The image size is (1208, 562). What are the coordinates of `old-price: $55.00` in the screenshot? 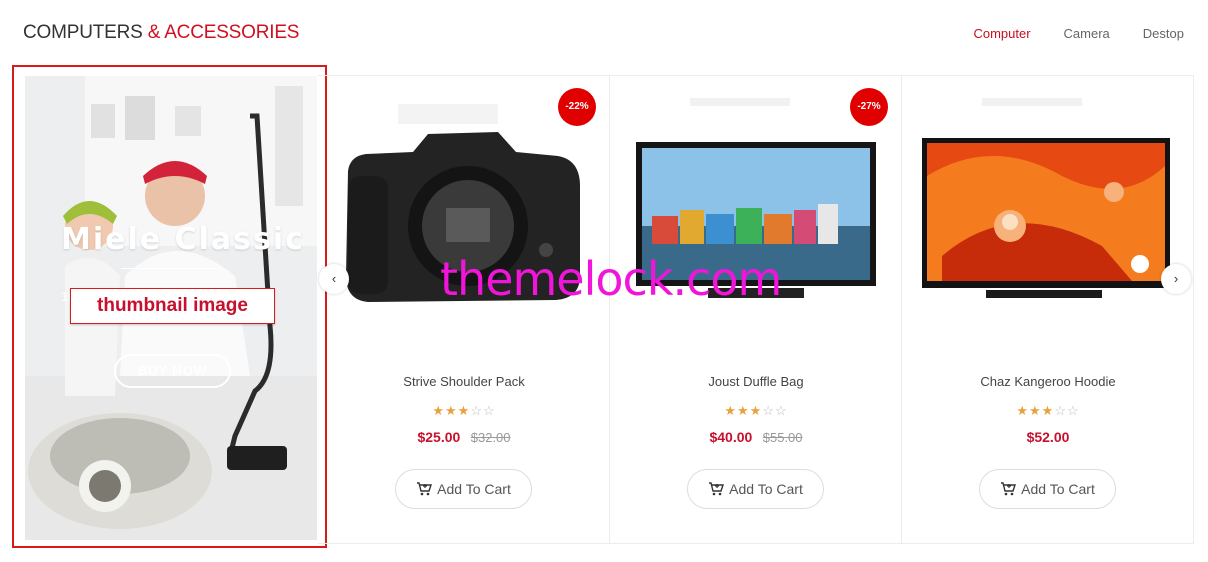 It's located at (782, 437).